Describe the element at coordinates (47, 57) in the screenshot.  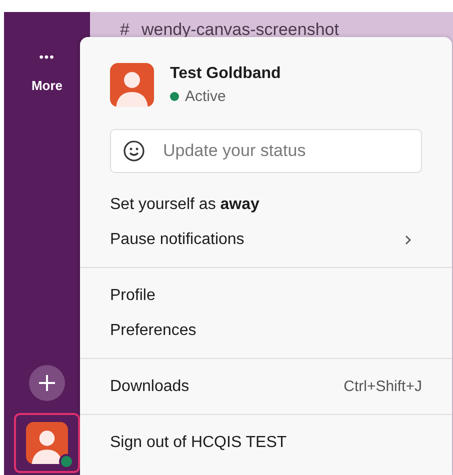
I see `more-icon: •••` at that location.